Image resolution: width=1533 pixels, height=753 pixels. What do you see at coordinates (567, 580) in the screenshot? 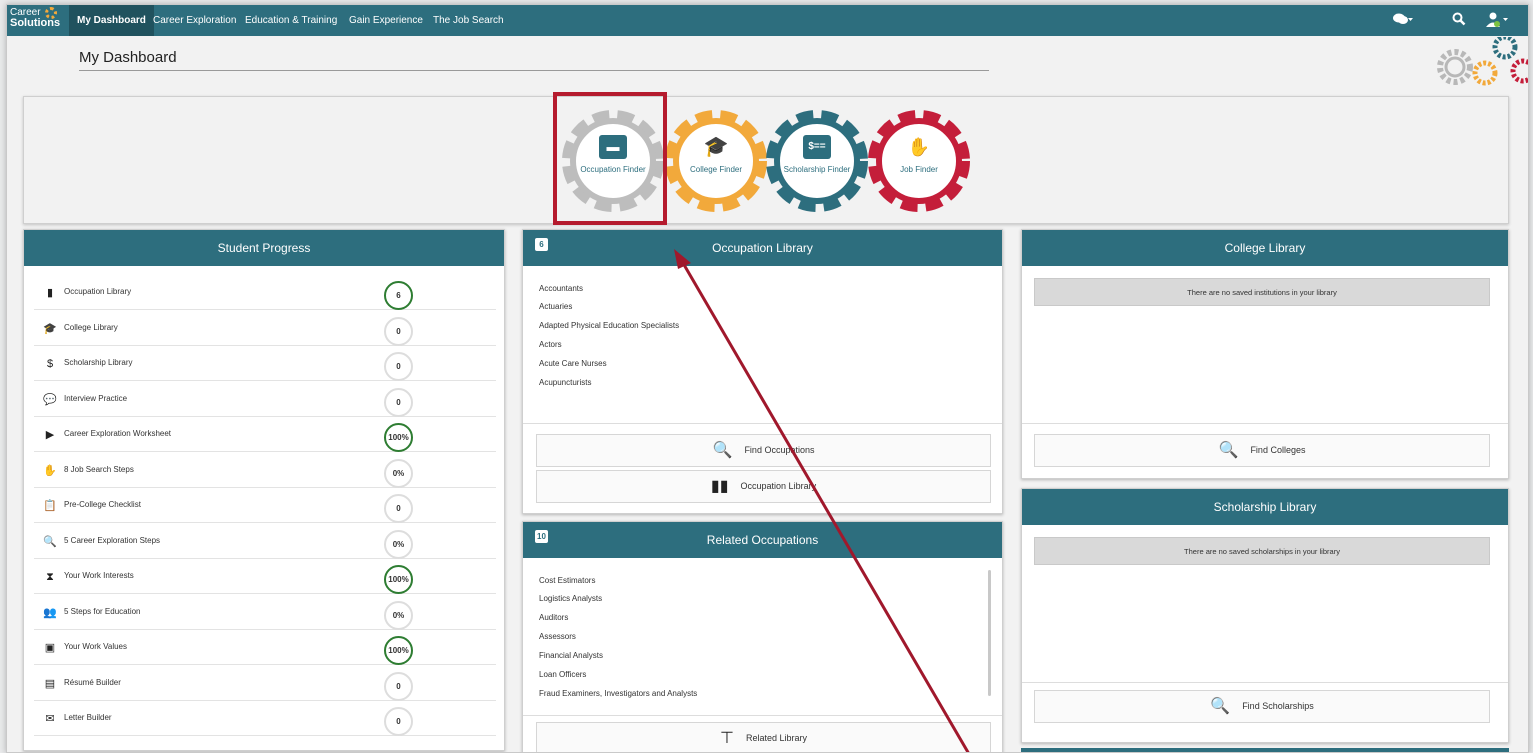
I see `list-item: Cost Estimators` at bounding box center [567, 580].